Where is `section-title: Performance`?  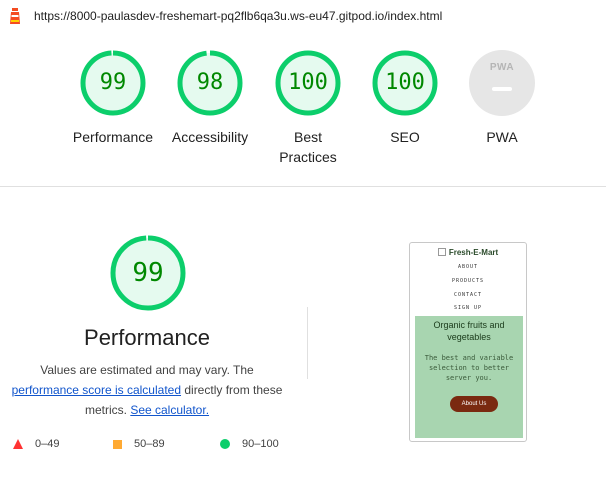 section-title: Performance is located at coordinates (147, 337).